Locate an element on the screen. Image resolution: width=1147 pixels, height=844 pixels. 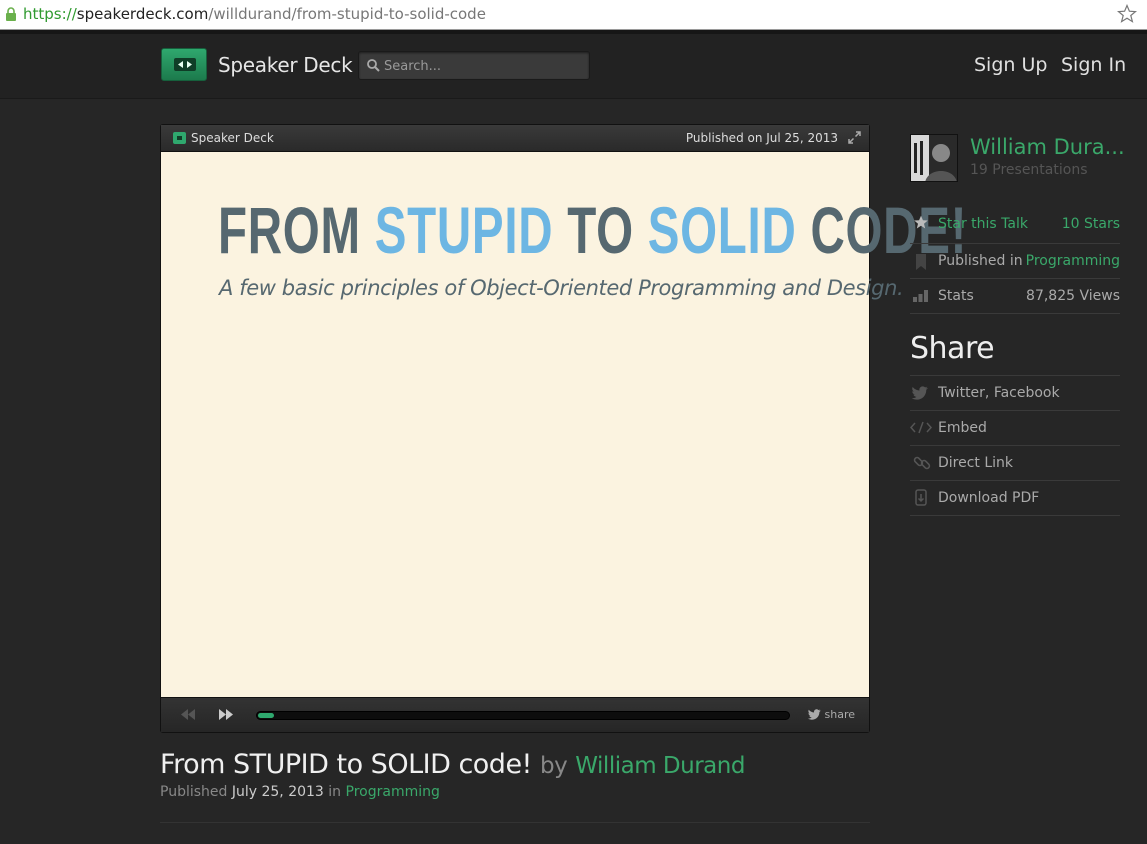
url-host: speakerdeck.com is located at coordinates (142, 14).